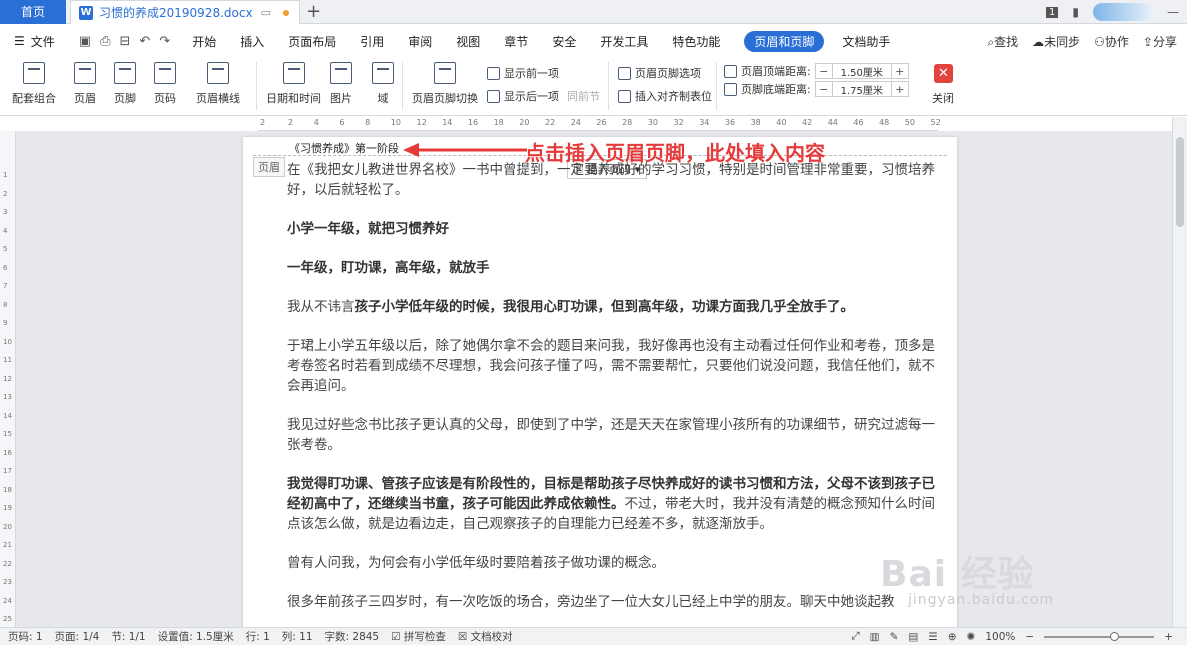 Image resolution: width=1187 pixels, height=645 pixels. Describe the element at coordinates (125, 84) in the screenshot. I see `footer-button: 页脚` at that location.